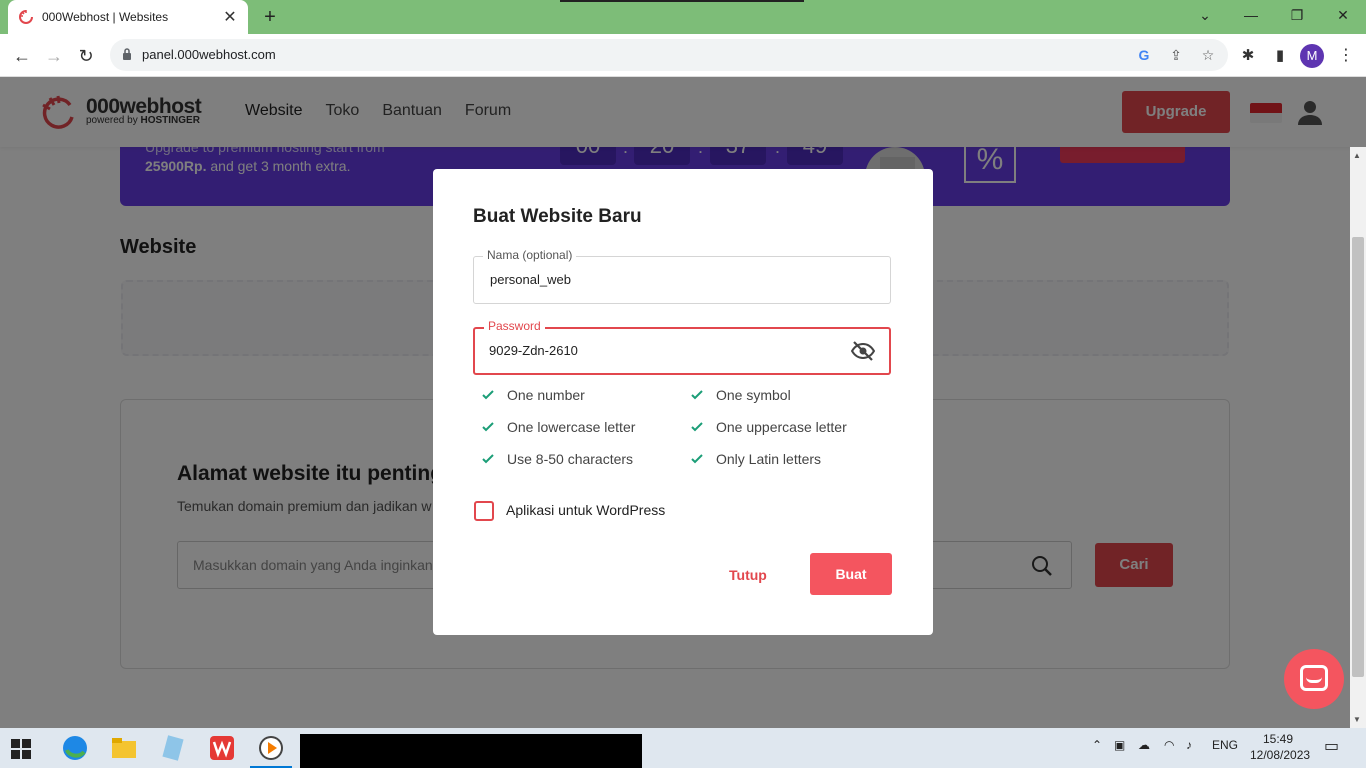 Image resolution: width=1366 pixels, height=768 pixels. Describe the element at coordinates (1097, 745) in the screenshot. I see `tray-overflow-icon: ⌃` at that location.